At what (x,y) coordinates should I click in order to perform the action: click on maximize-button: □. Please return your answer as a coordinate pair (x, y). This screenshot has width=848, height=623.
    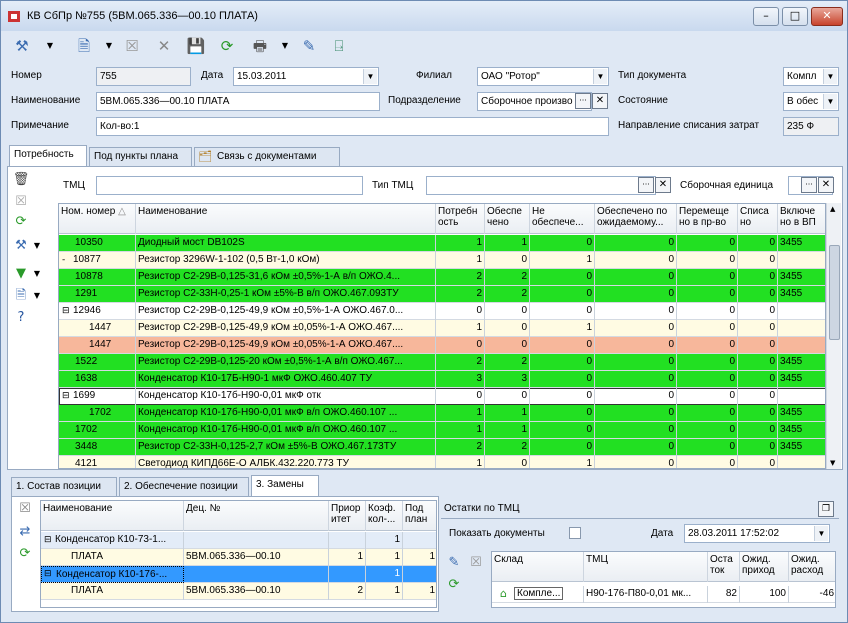
    Looking at the image, I should click on (795, 16).